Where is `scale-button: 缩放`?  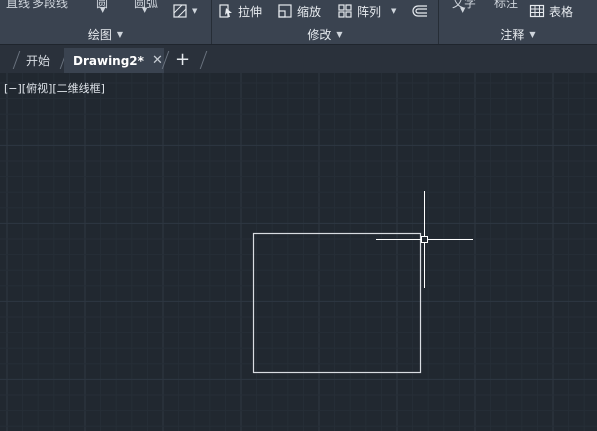
scale-button: 缩放 is located at coordinates (299, 11).